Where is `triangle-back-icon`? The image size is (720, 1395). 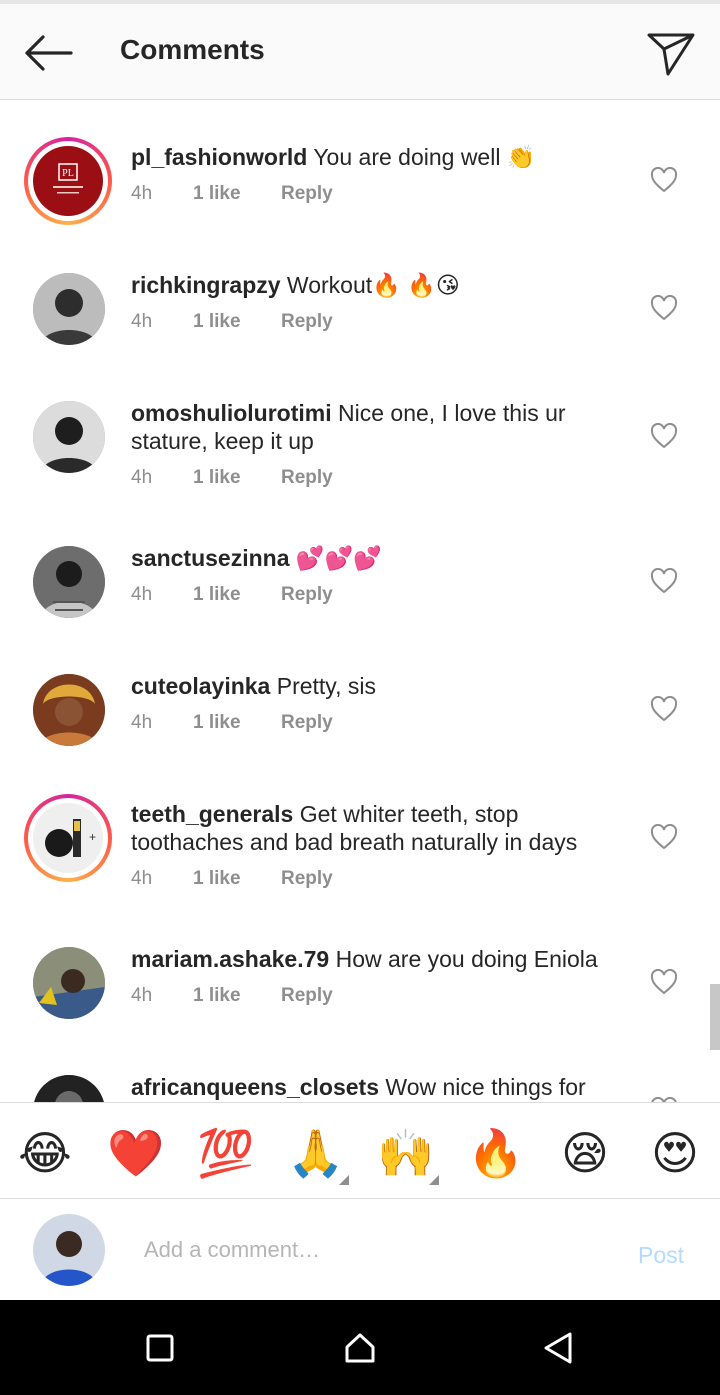 triangle-back-icon is located at coordinates (558, 1348).